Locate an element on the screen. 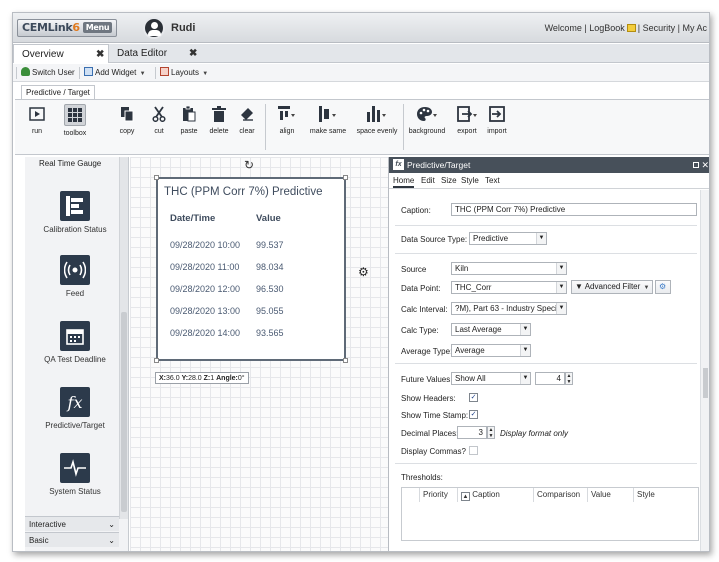 The height and width of the screenshot is (562, 719). panel-scrollbar is located at coordinates (704, 370).